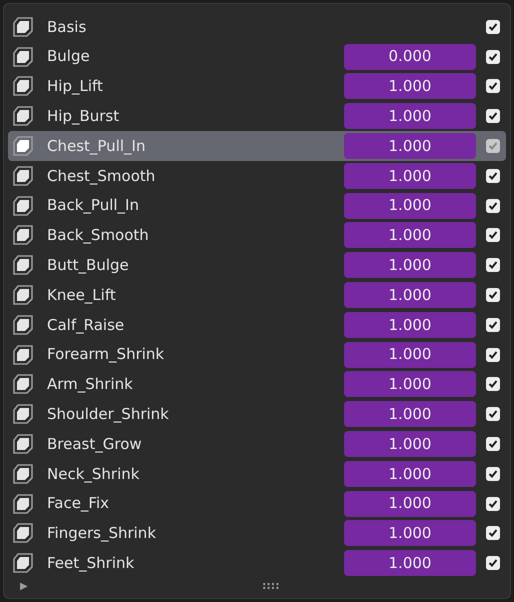 Image resolution: width=514 pixels, height=602 pixels. What do you see at coordinates (257, 57) in the screenshot?
I see `shape-key-row: Bulge 0.000` at bounding box center [257, 57].